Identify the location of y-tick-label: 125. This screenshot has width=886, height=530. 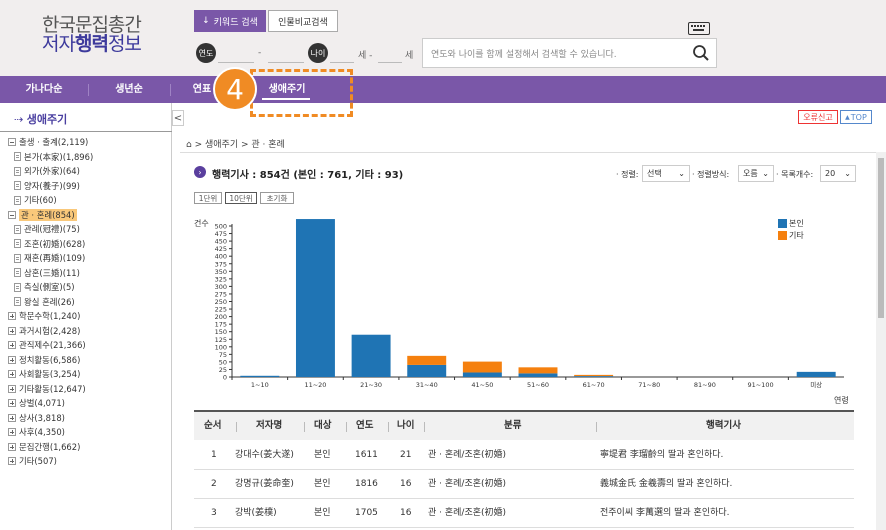
(221, 340).